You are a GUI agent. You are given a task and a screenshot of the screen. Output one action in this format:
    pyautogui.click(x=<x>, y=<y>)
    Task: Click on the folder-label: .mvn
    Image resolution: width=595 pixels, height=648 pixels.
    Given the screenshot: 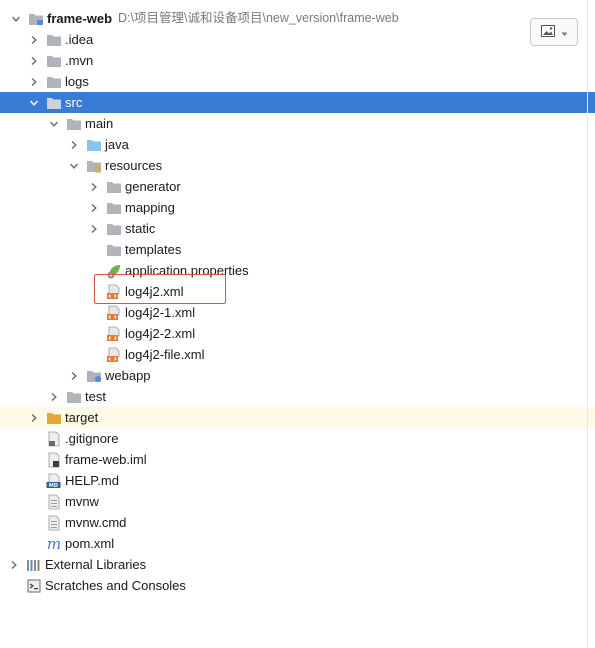 What is the action you would take?
    pyautogui.click(x=79, y=60)
    